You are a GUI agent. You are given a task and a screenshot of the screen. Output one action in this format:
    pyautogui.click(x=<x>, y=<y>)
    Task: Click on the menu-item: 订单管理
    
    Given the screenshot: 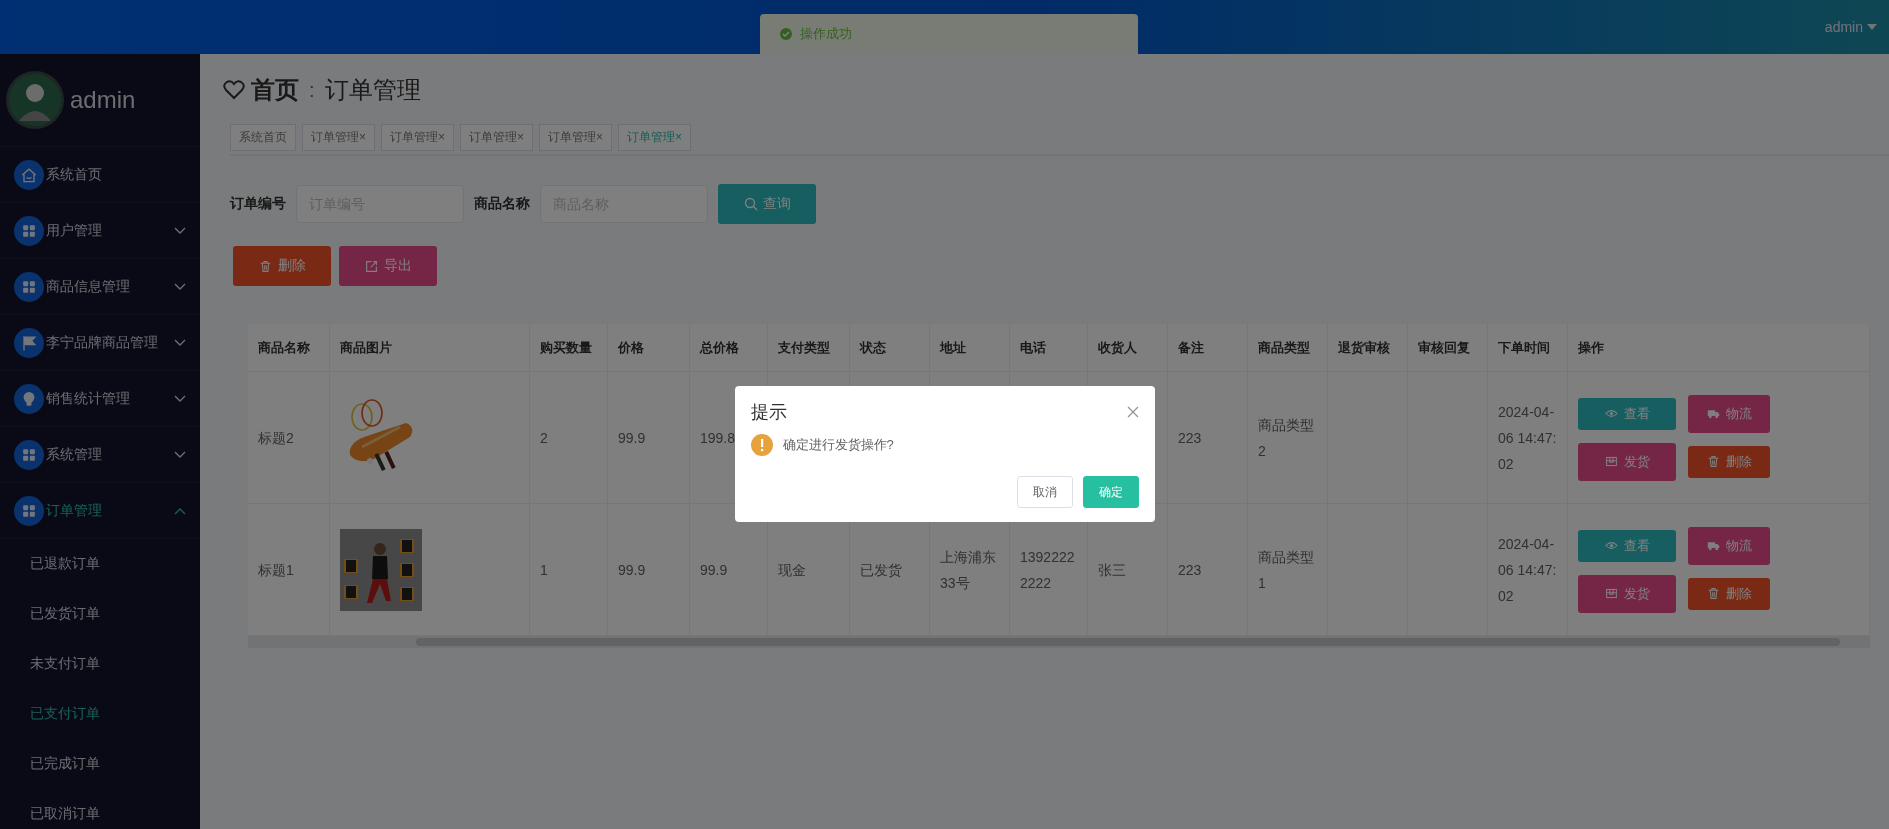 What is the action you would take?
    pyautogui.click(x=100, y=511)
    